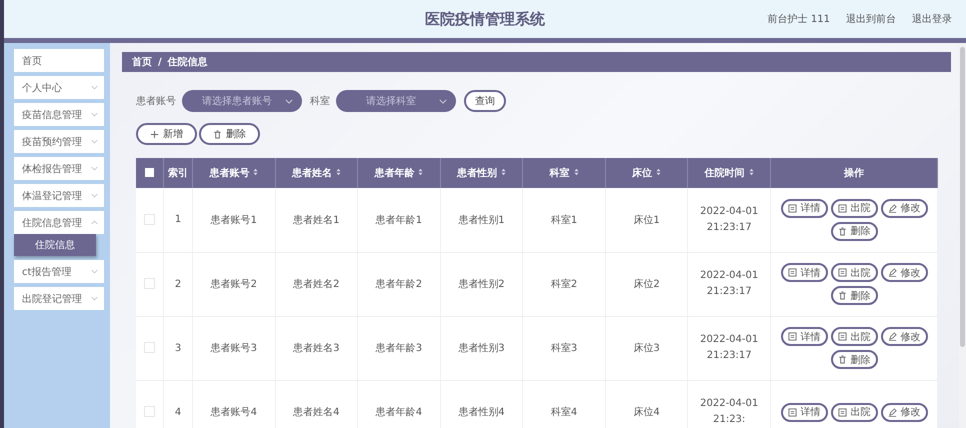 The image size is (966, 428). What do you see at coordinates (799, 19) in the screenshot?
I see `user-name: 前台护士 111` at bounding box center [799, 19].